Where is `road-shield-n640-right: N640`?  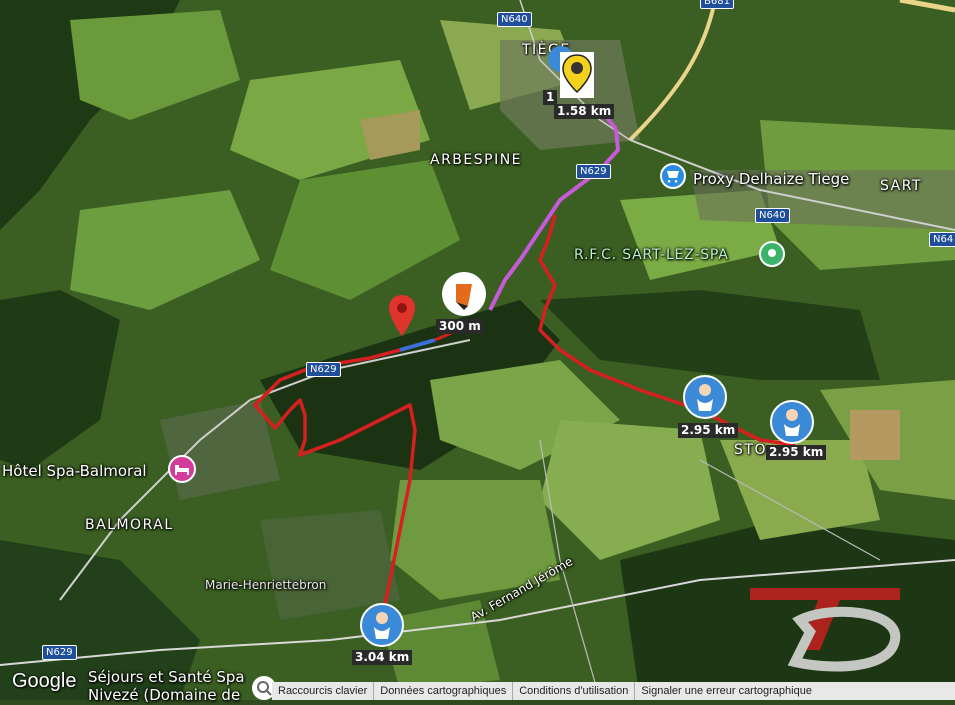
road-shield-n640-right: N640 is located at coordinates (772, 215).